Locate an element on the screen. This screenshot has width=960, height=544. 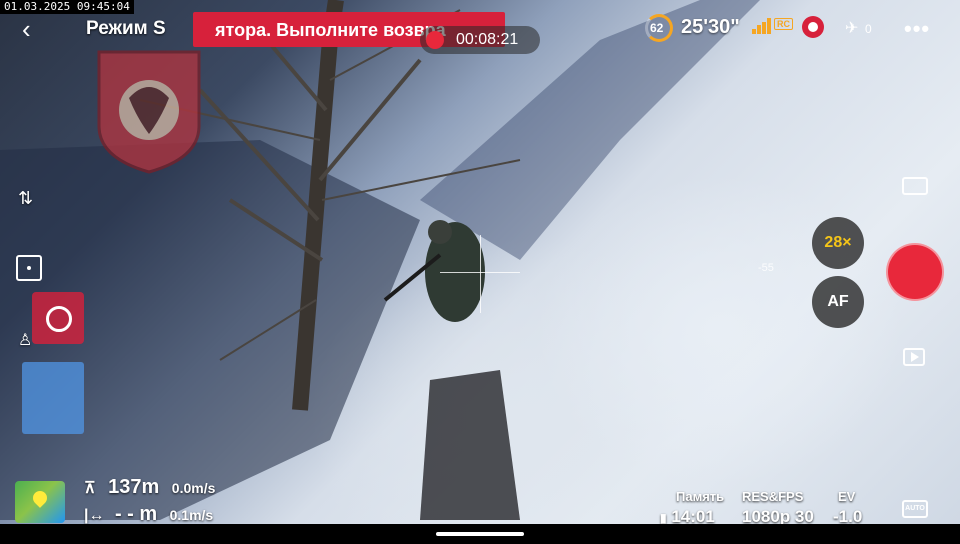
shutter-button is located at coordinates (915, 272).